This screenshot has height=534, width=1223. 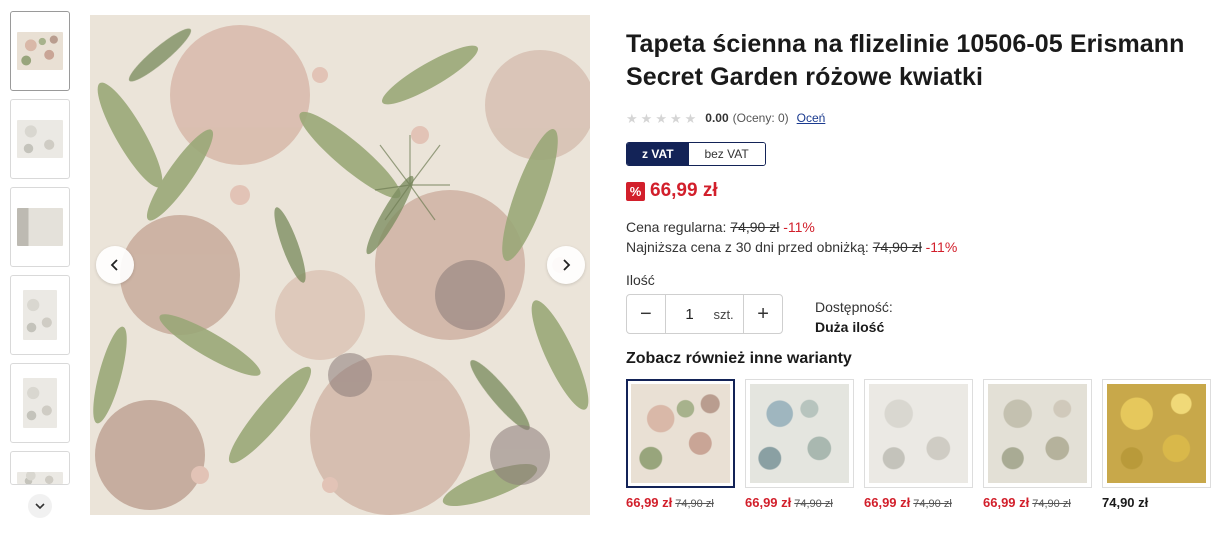 I want to click on chevron-left-icon, so click(x=114, y=265).